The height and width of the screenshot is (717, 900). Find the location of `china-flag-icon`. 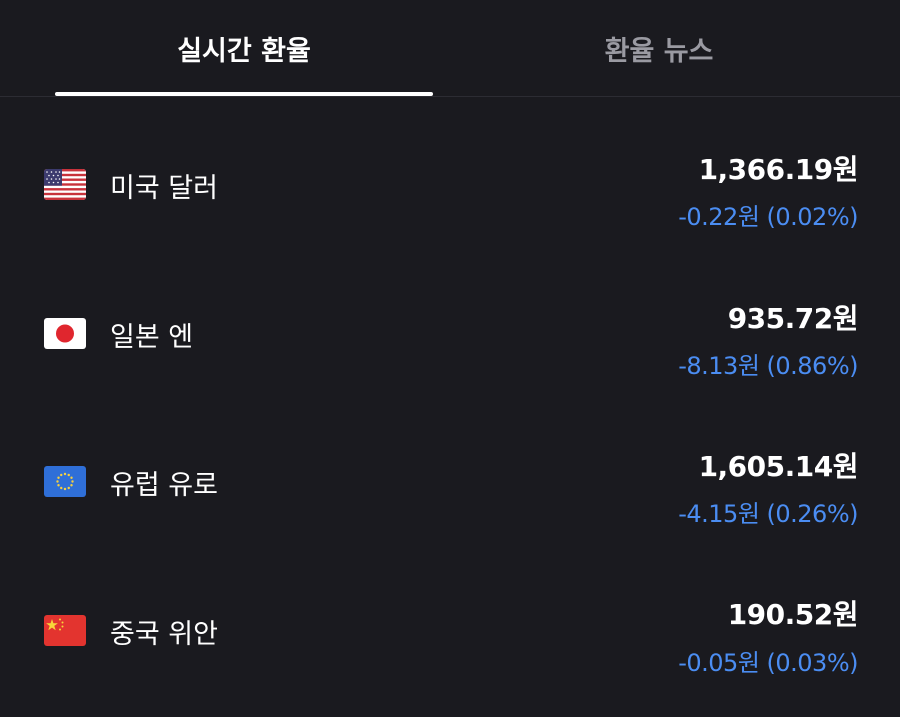

china-flag-icon is located at coordinates (65, 630).